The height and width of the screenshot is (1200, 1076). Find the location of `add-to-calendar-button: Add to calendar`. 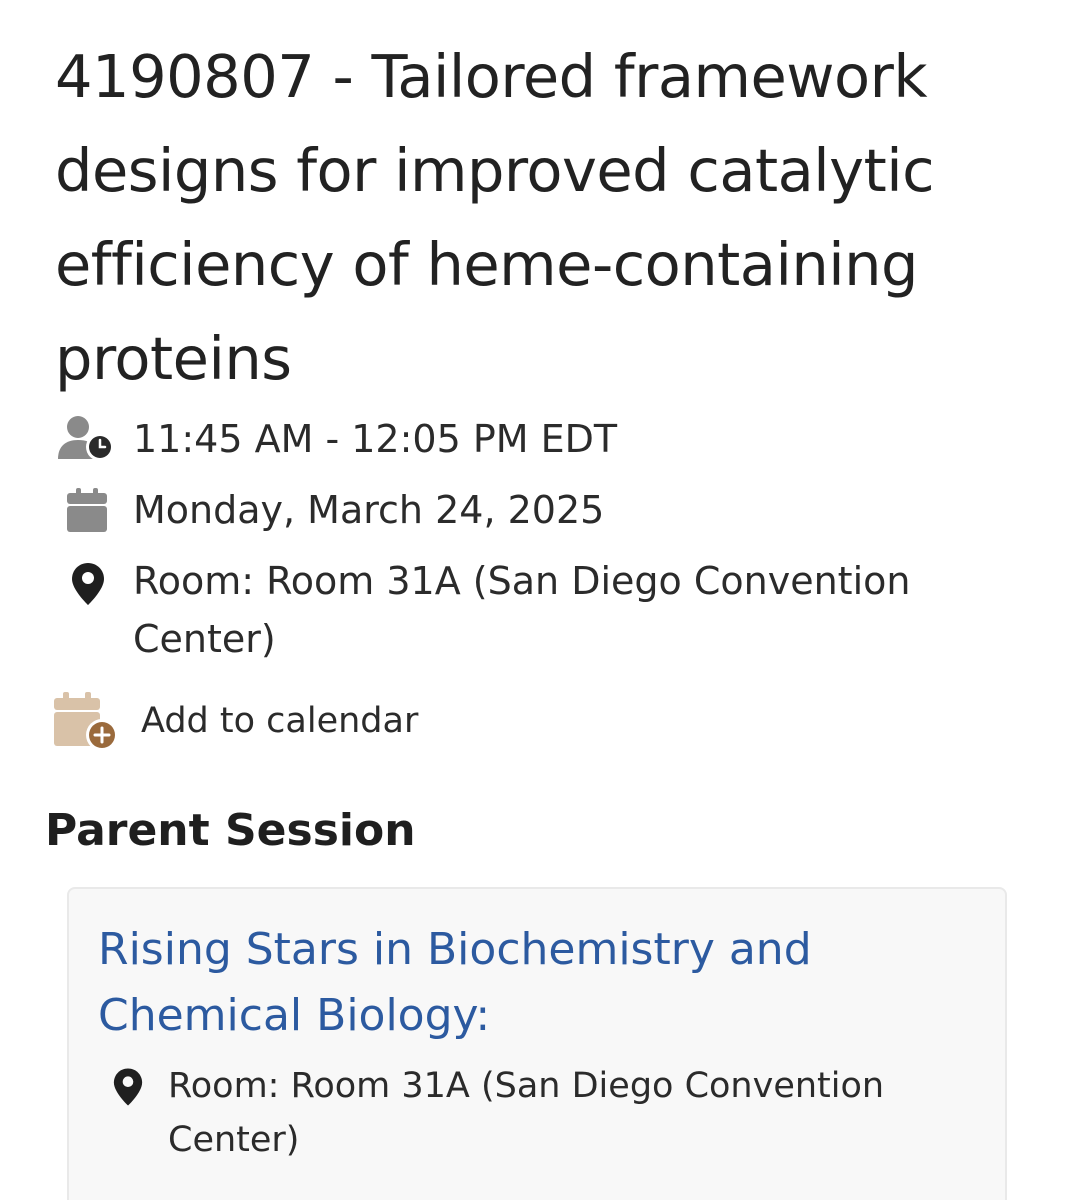

add-to-calendar-button: Add to calendar is located at coordinates (262, 722).